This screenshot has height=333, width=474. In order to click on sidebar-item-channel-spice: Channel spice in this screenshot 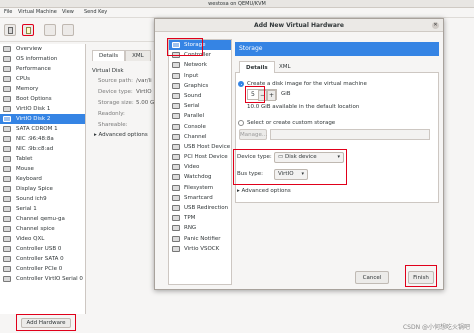, I will do `click(42, 229)`.